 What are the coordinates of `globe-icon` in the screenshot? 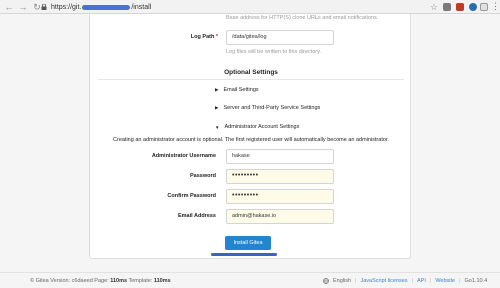 It's located at (326, 281).